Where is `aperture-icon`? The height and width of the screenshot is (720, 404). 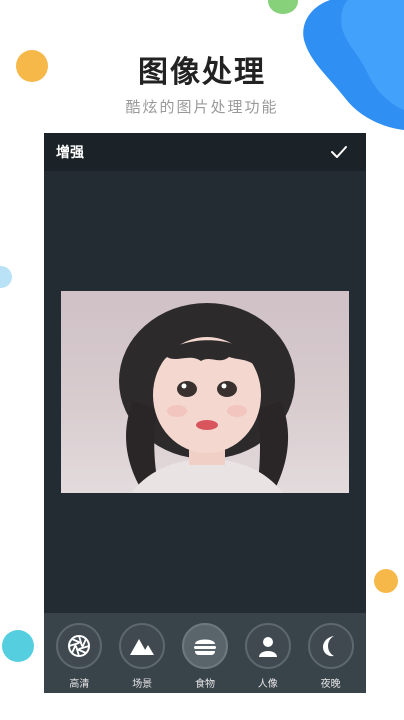
aperture-icon is located at coordinates (79, 646).